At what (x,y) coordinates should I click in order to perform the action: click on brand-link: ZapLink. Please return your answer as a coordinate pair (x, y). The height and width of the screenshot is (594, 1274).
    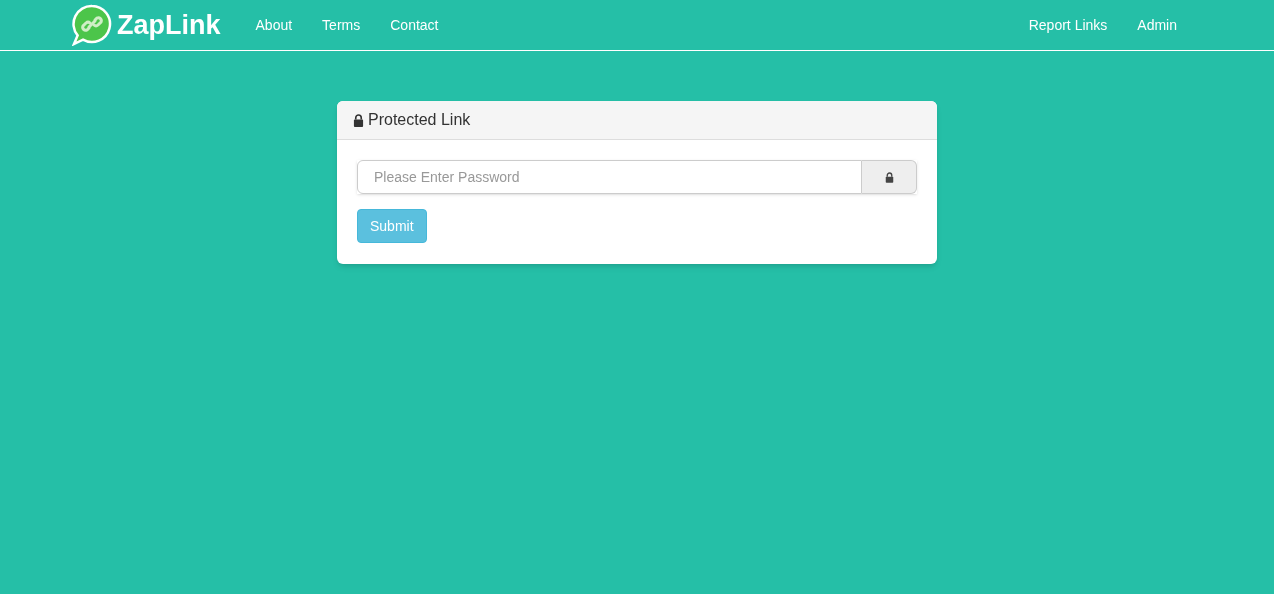
    Looking at the image, I should click on (169, 25).